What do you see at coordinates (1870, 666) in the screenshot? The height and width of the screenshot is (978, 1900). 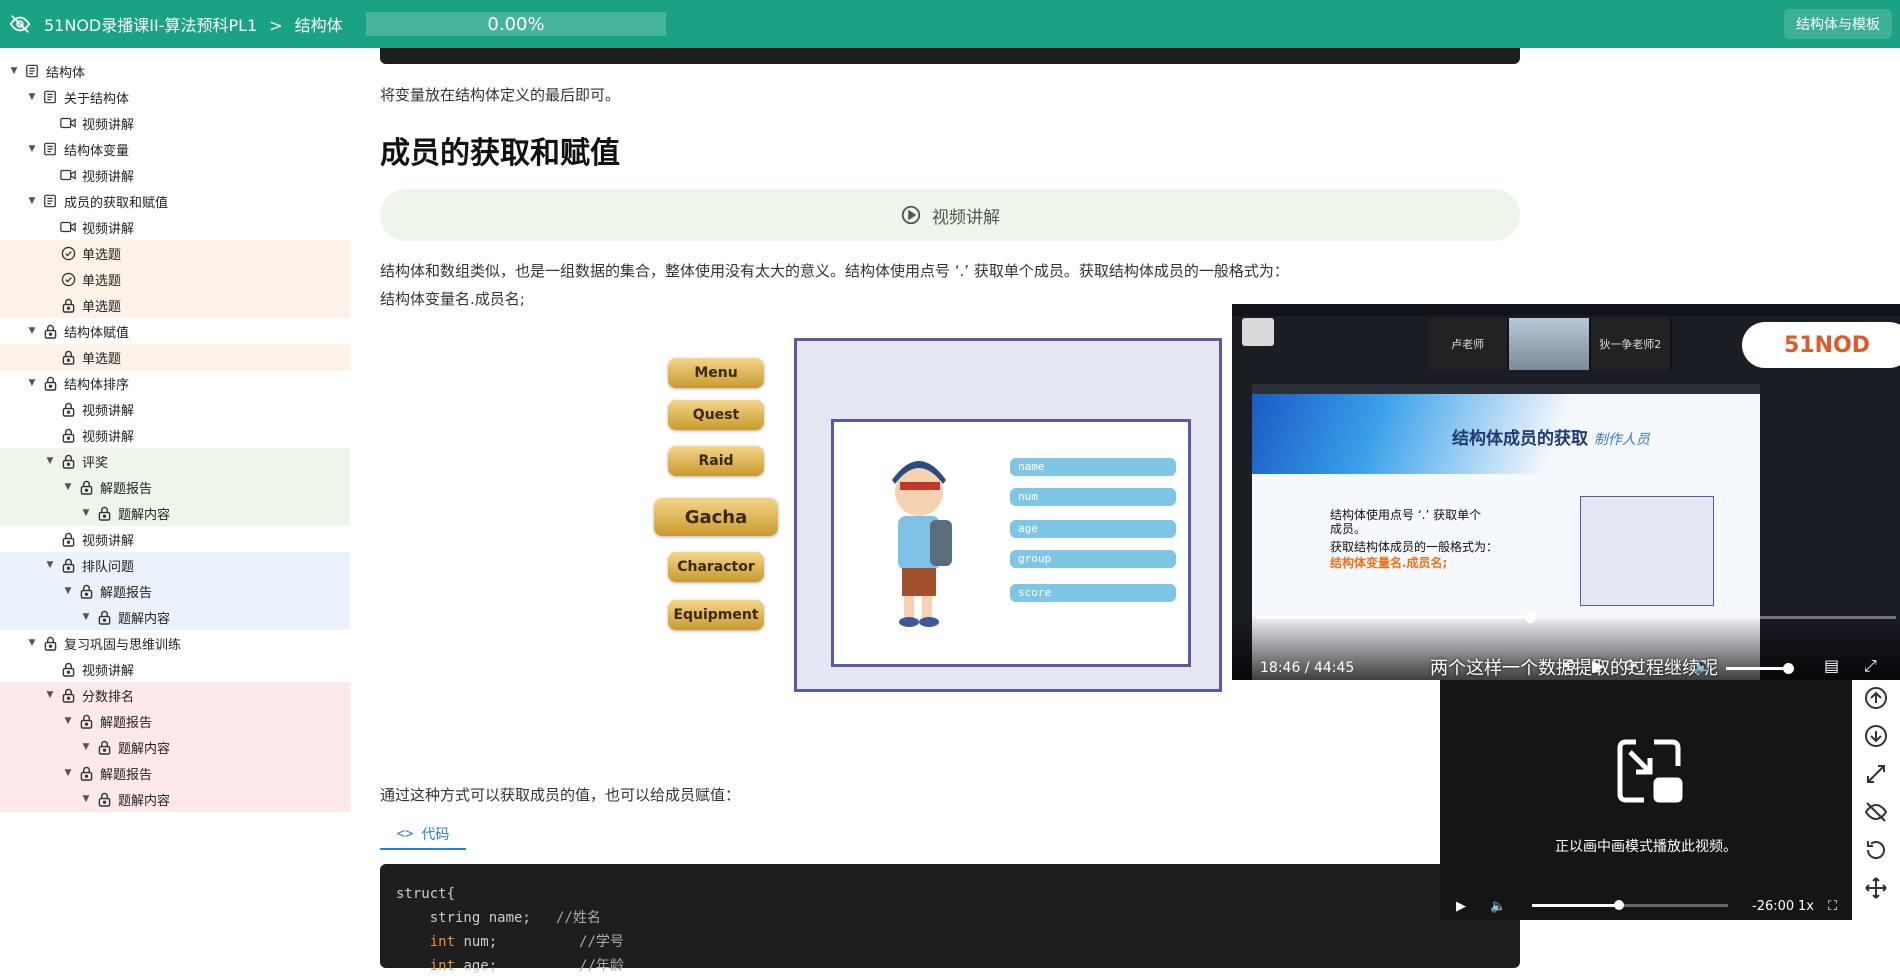 I see `fullscreen-icon: ⤢` at bounding box center [1870, 666].